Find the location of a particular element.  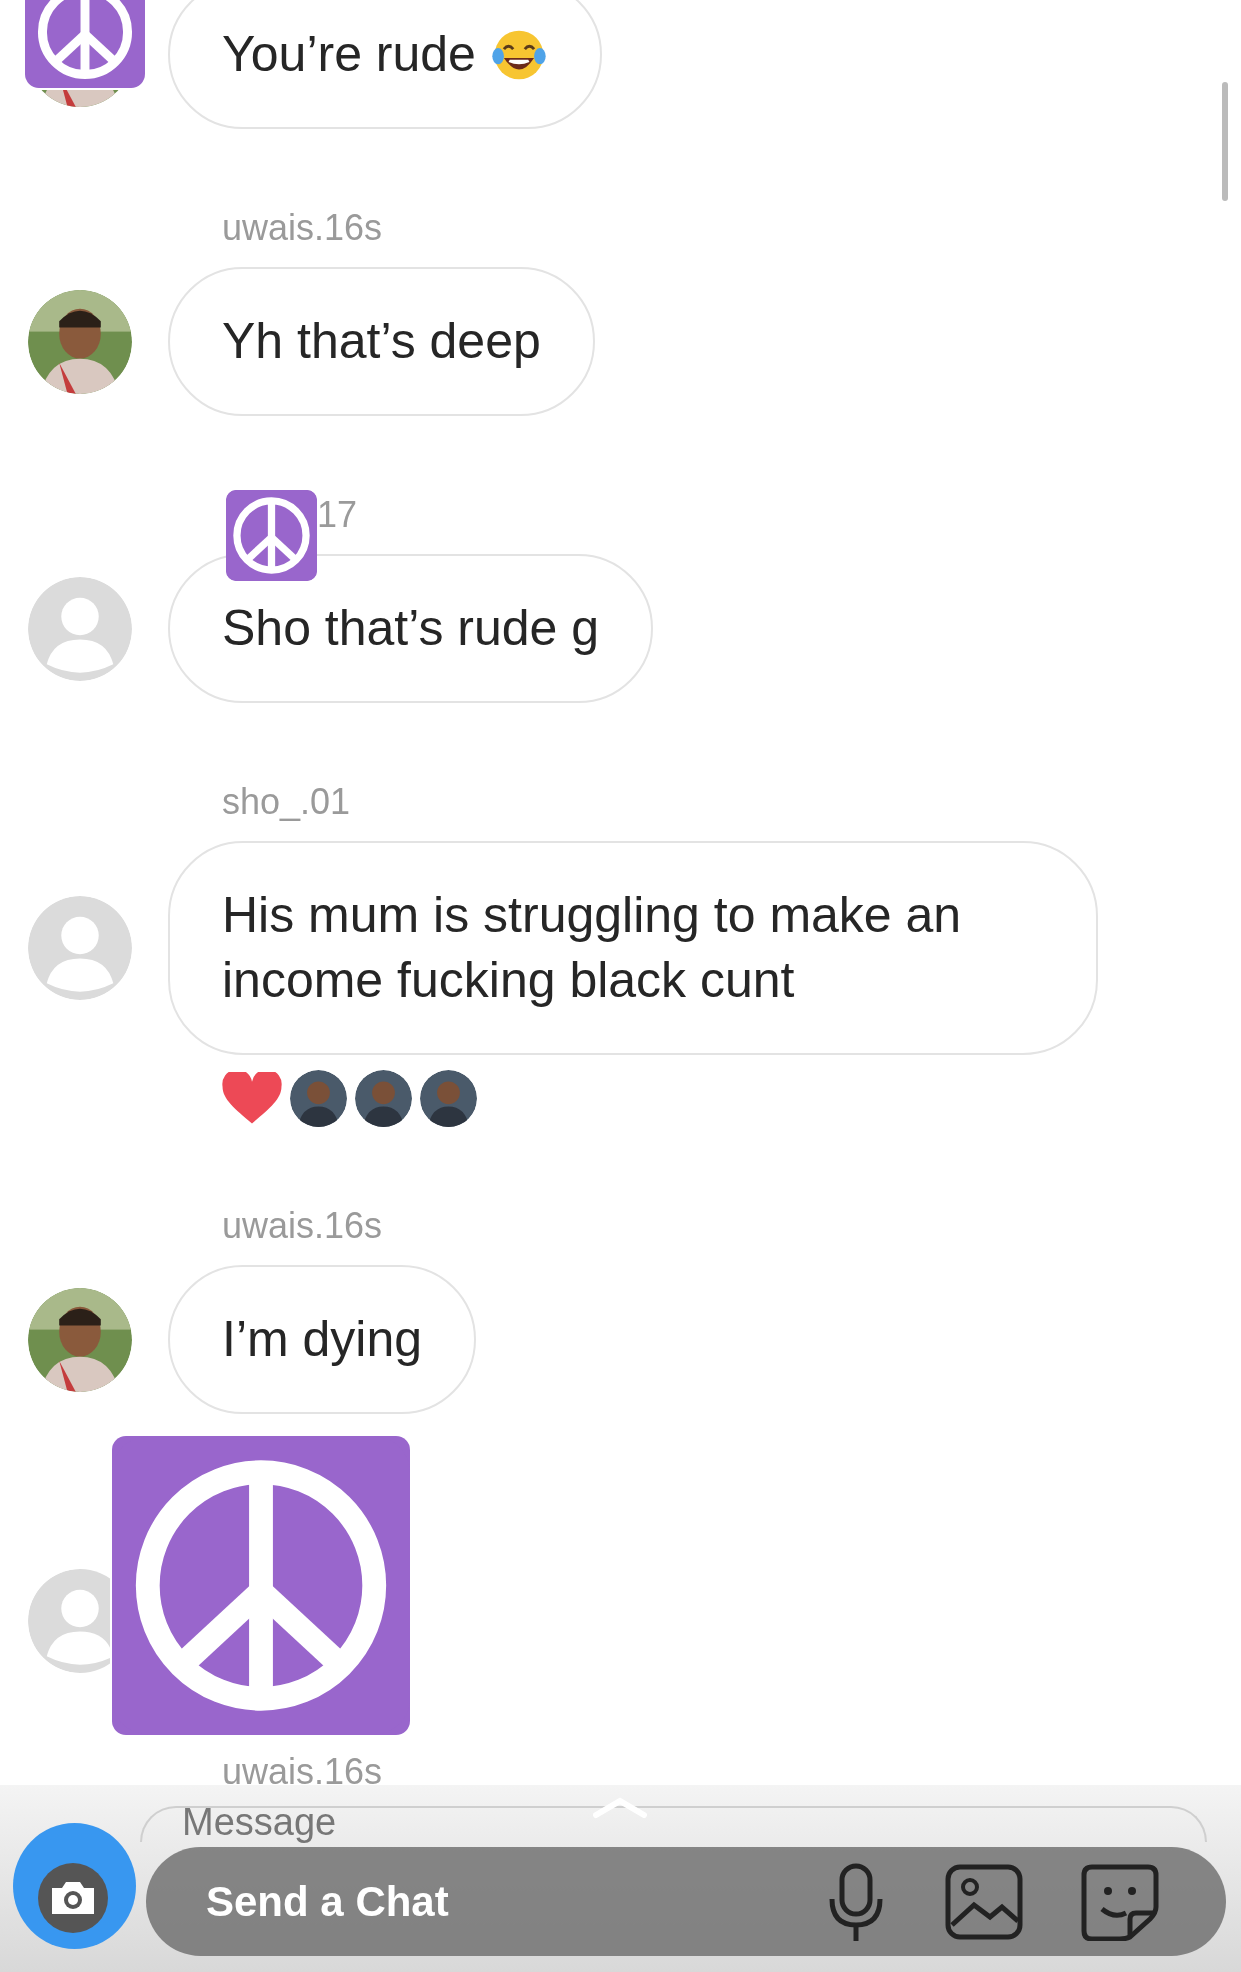

message-placeholder: Message is located at coordinates (259, 1822).